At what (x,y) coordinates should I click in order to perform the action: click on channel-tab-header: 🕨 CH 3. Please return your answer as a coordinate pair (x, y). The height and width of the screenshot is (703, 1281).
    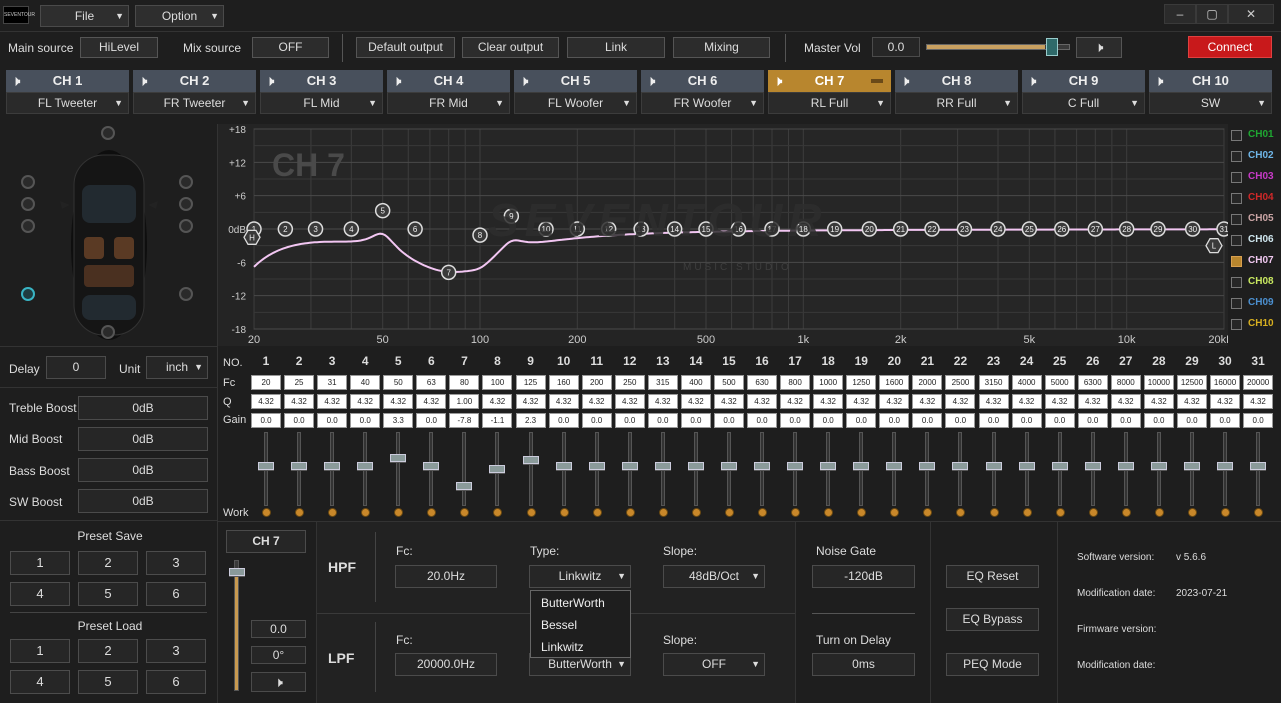
    Looking at the image, I should click on (321, 81).